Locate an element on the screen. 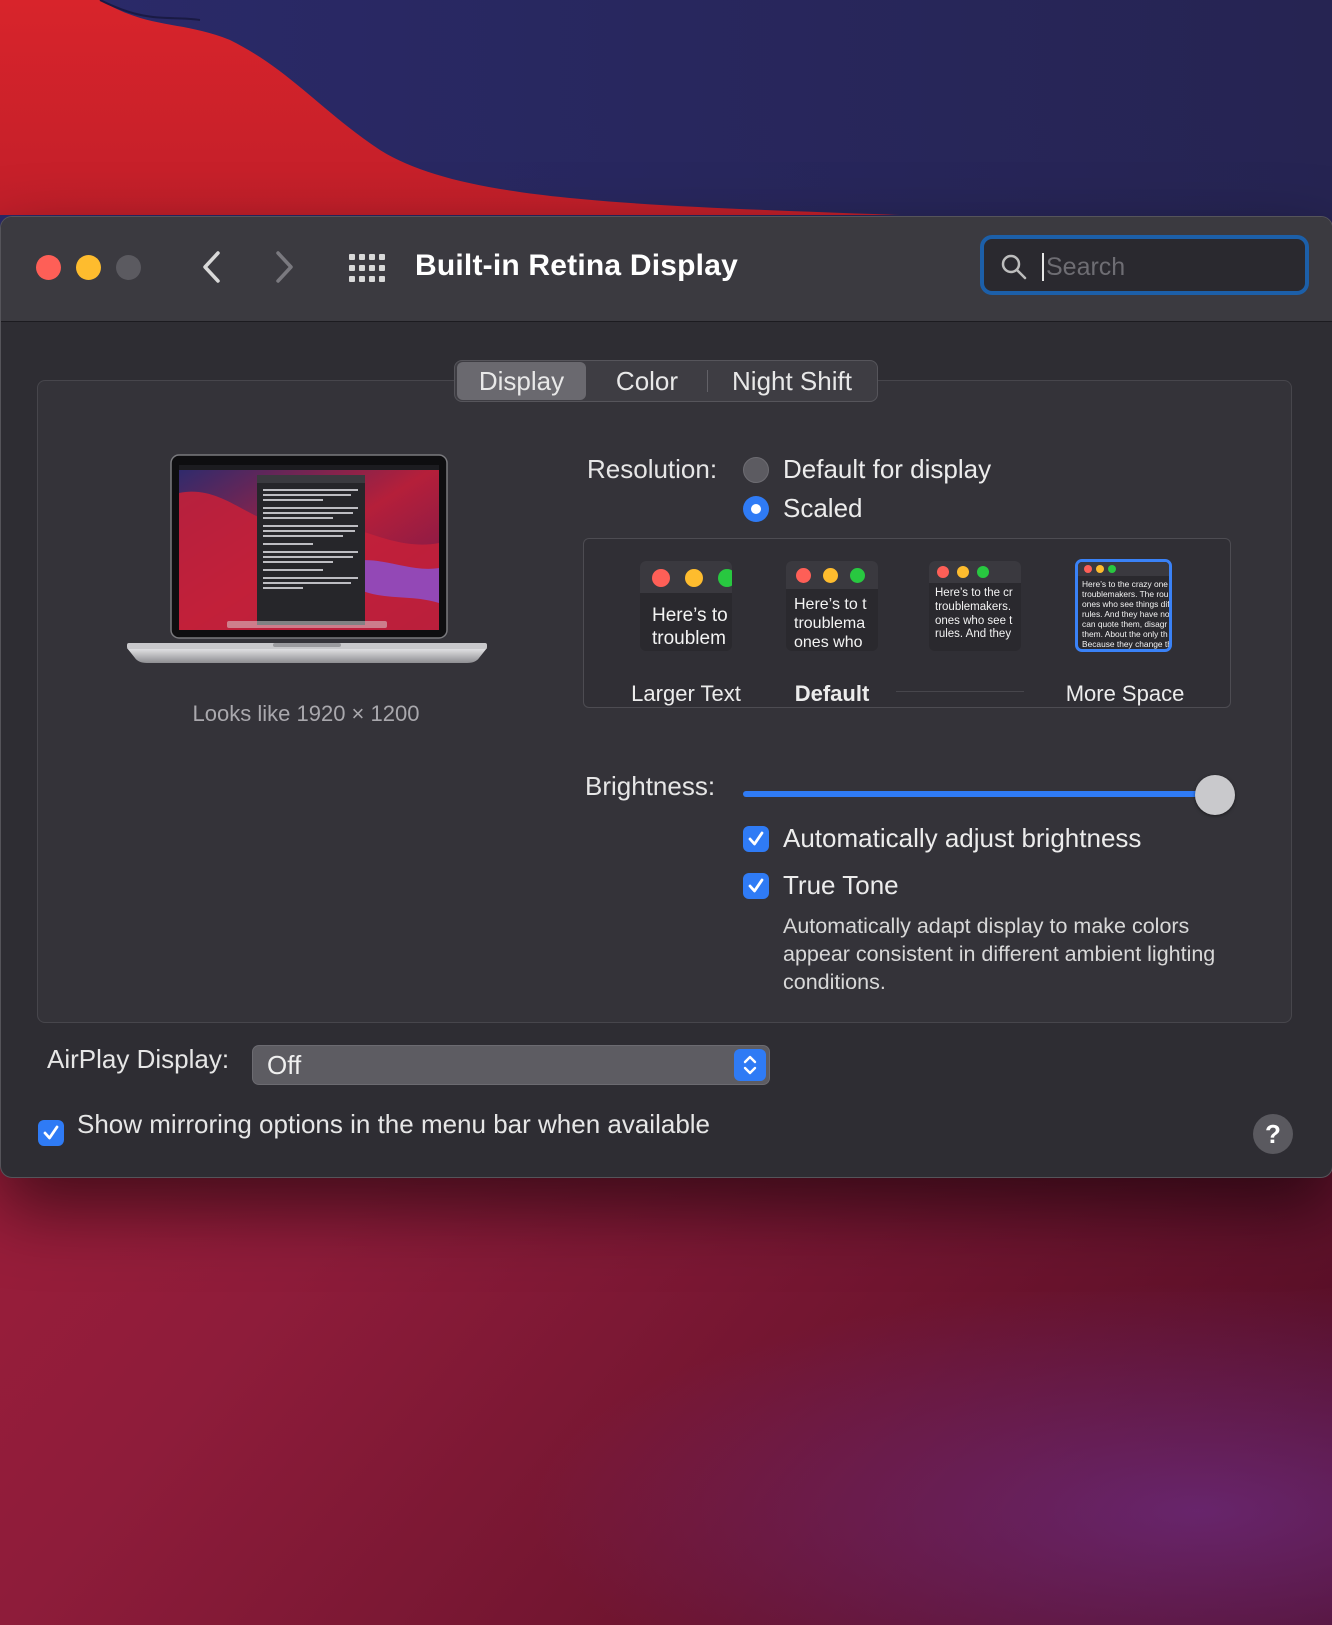 The image size is (1332, 1625). show-mirroring-checkbox is located at coordinates (51, 1133).